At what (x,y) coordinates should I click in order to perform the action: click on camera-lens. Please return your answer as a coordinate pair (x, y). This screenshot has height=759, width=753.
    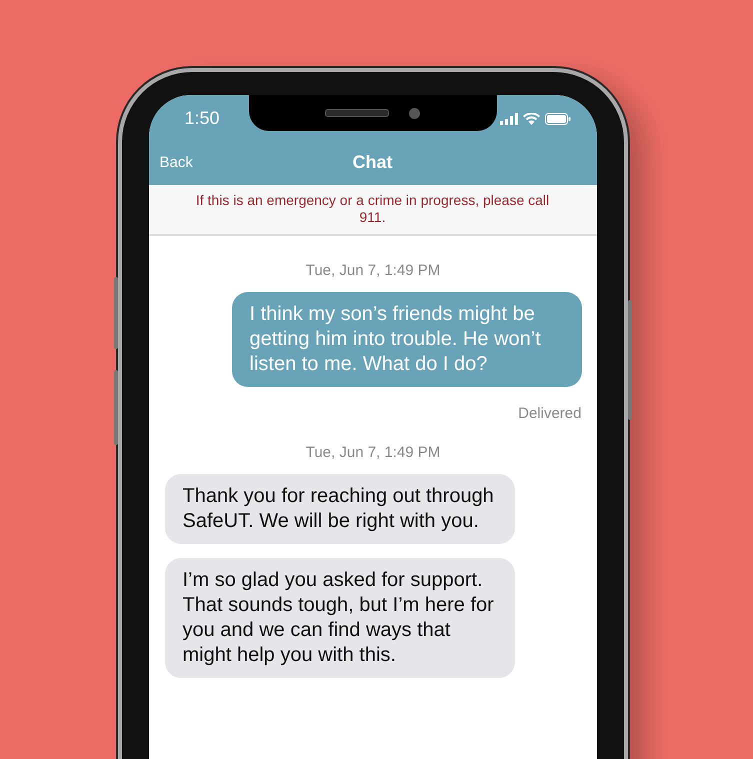
    Looking at the image, I should click on (414, 113).